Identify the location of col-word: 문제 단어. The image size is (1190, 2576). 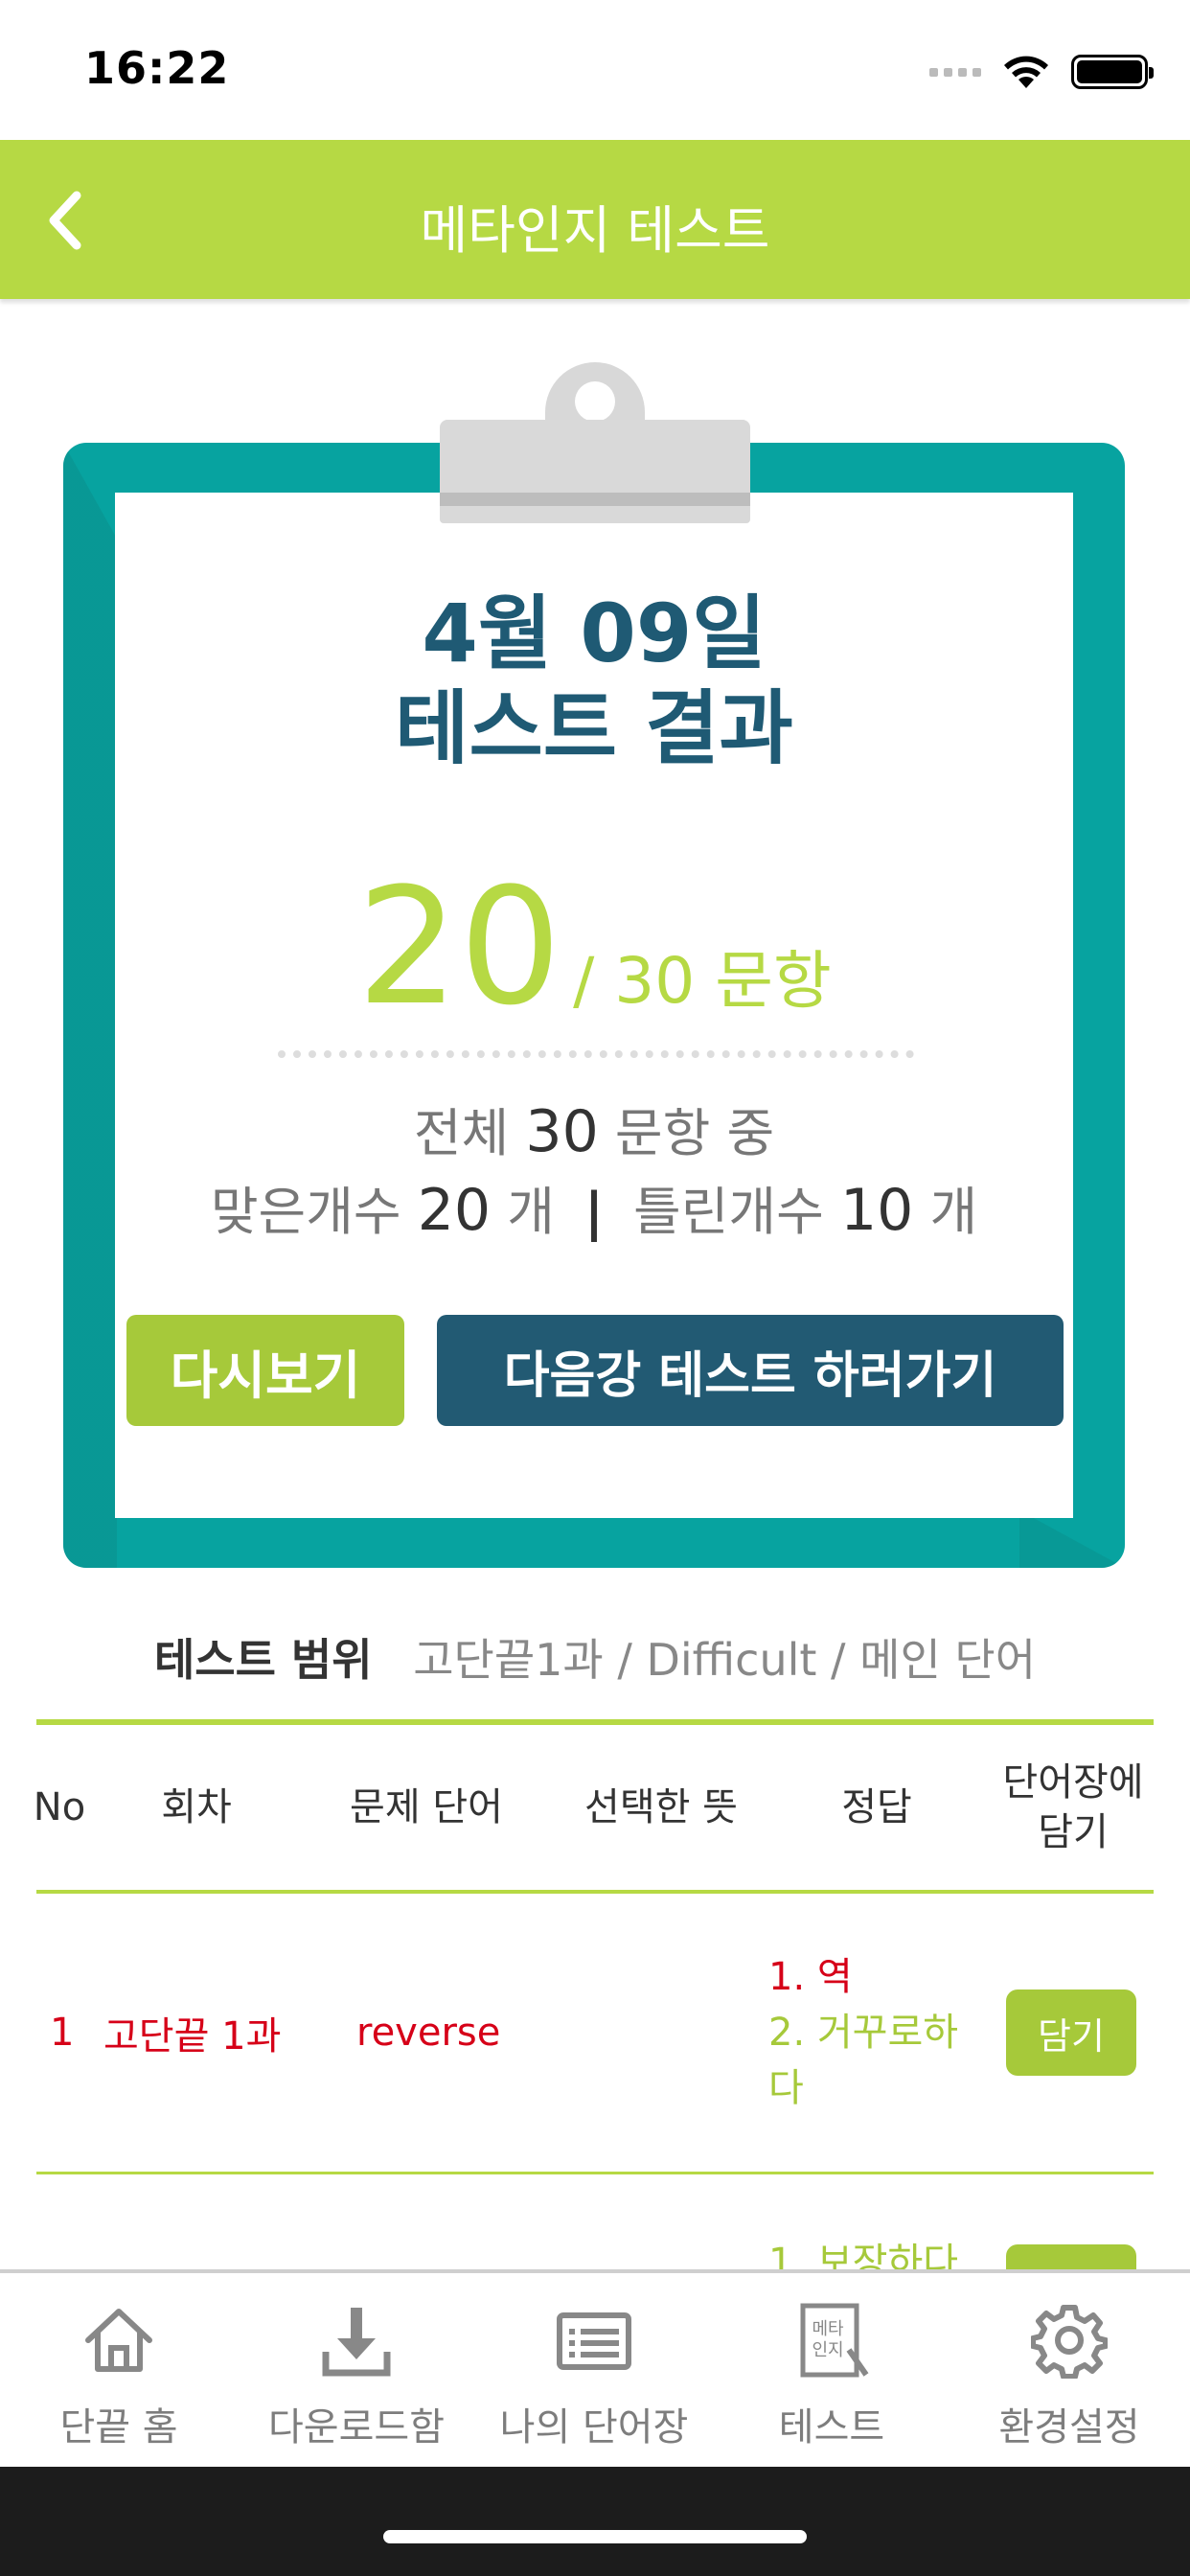
(427, 1807).